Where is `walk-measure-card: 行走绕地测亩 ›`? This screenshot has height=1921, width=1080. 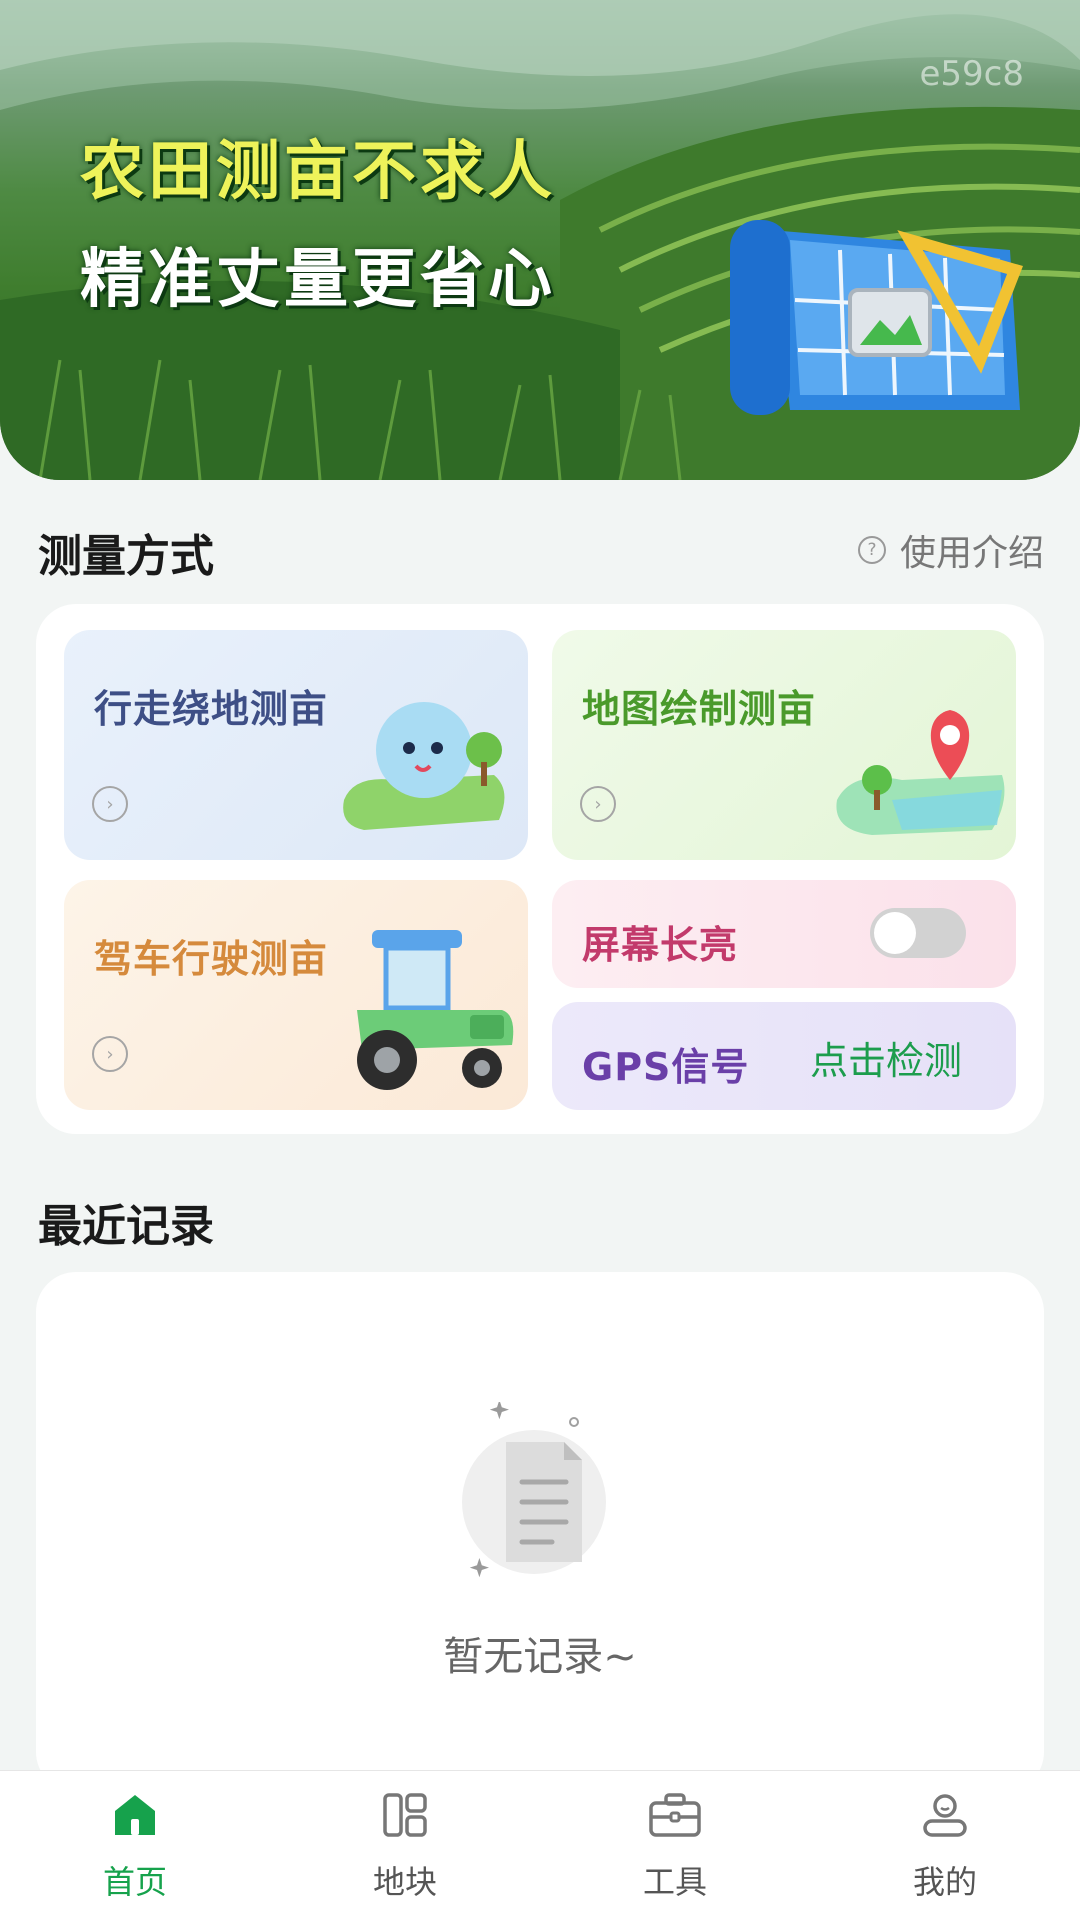 walk-measure-card: 行走绕地测亩 › is located at coordinates (296, 745).